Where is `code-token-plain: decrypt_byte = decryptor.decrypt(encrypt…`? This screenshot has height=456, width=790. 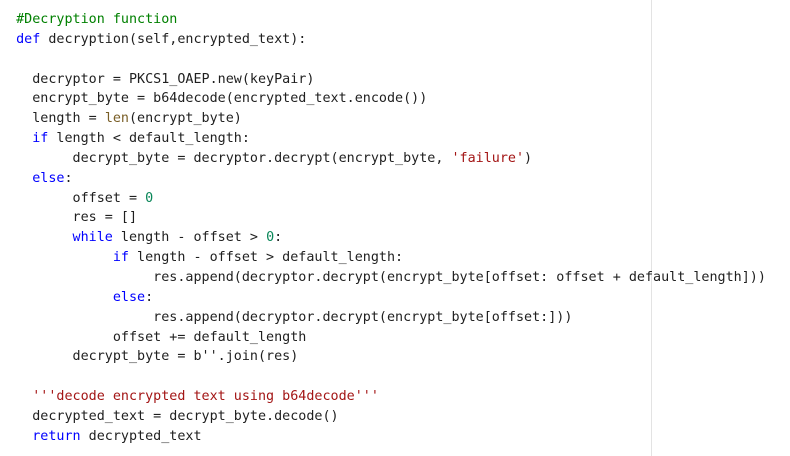 code-token-plain: decrypt_byte = decryptor.decrypt(encrypt… is located at coordinates (226, 158).